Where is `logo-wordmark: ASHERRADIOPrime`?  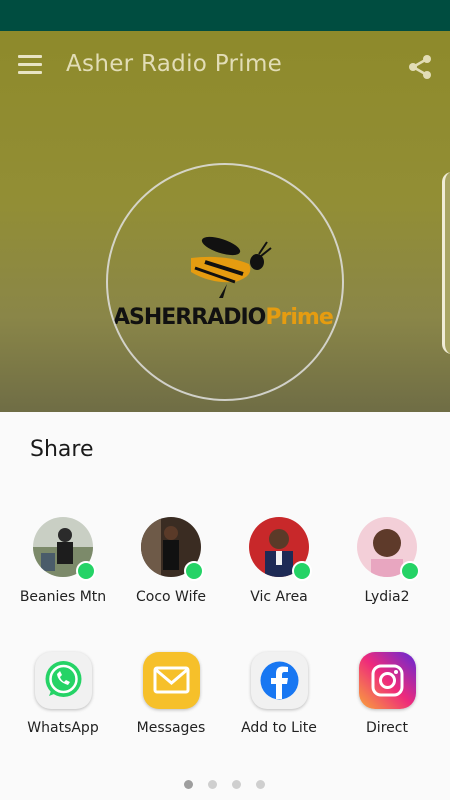 logo-wordmark: ASHERRADIOPrime is located at coordinates (223, 317).